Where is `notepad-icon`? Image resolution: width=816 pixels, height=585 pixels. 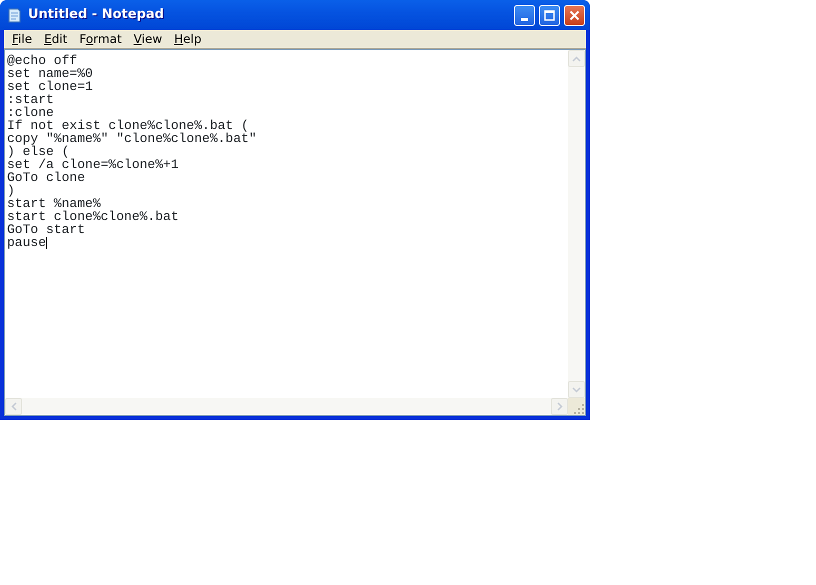 notepad-icon is located at coordinates (14, 15).